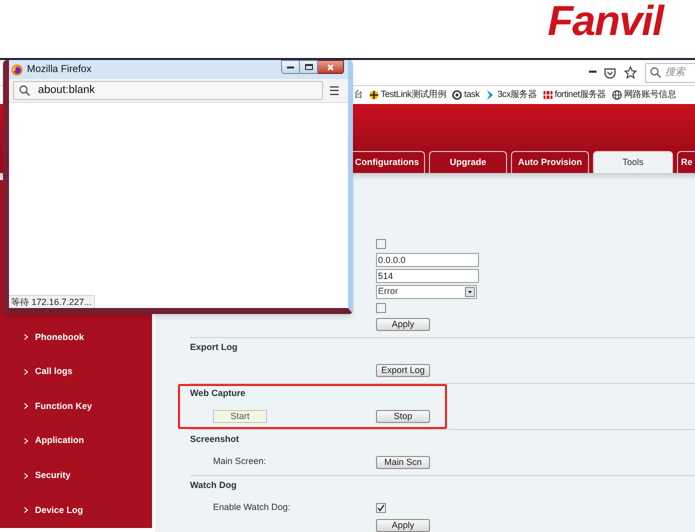  What do you see at coordinates (76, 475) in the screenshot?
I see `sidebar-item: Security` at bounding box center [76, 475].